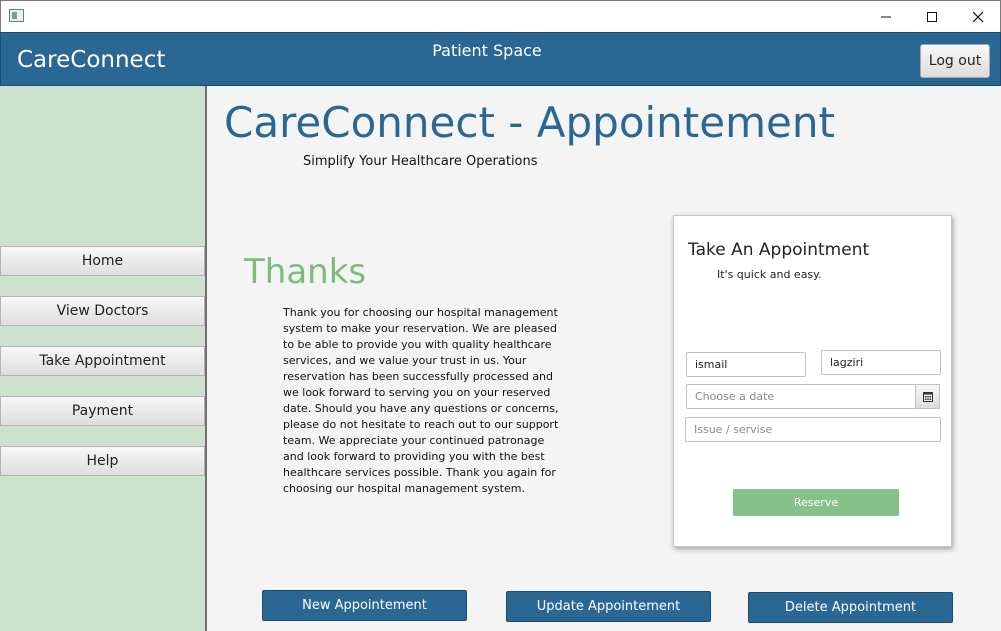 The height and width of the screenshot is (631, 1001). I want to click on sidebar-item-take-appointment: Take Appointment, so click(102, 361).